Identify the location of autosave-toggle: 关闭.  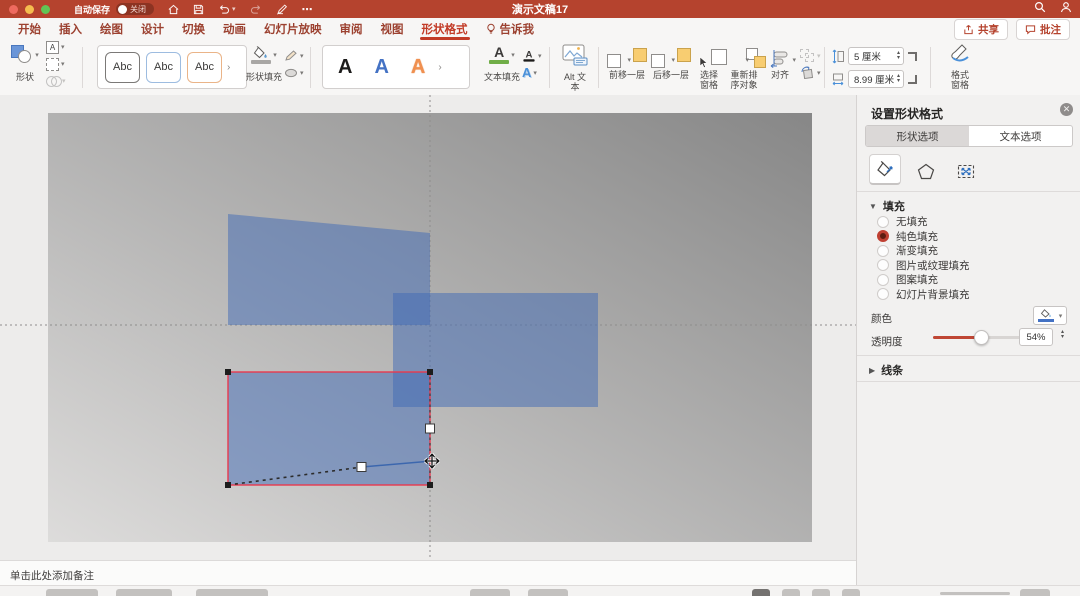
(135, 9).